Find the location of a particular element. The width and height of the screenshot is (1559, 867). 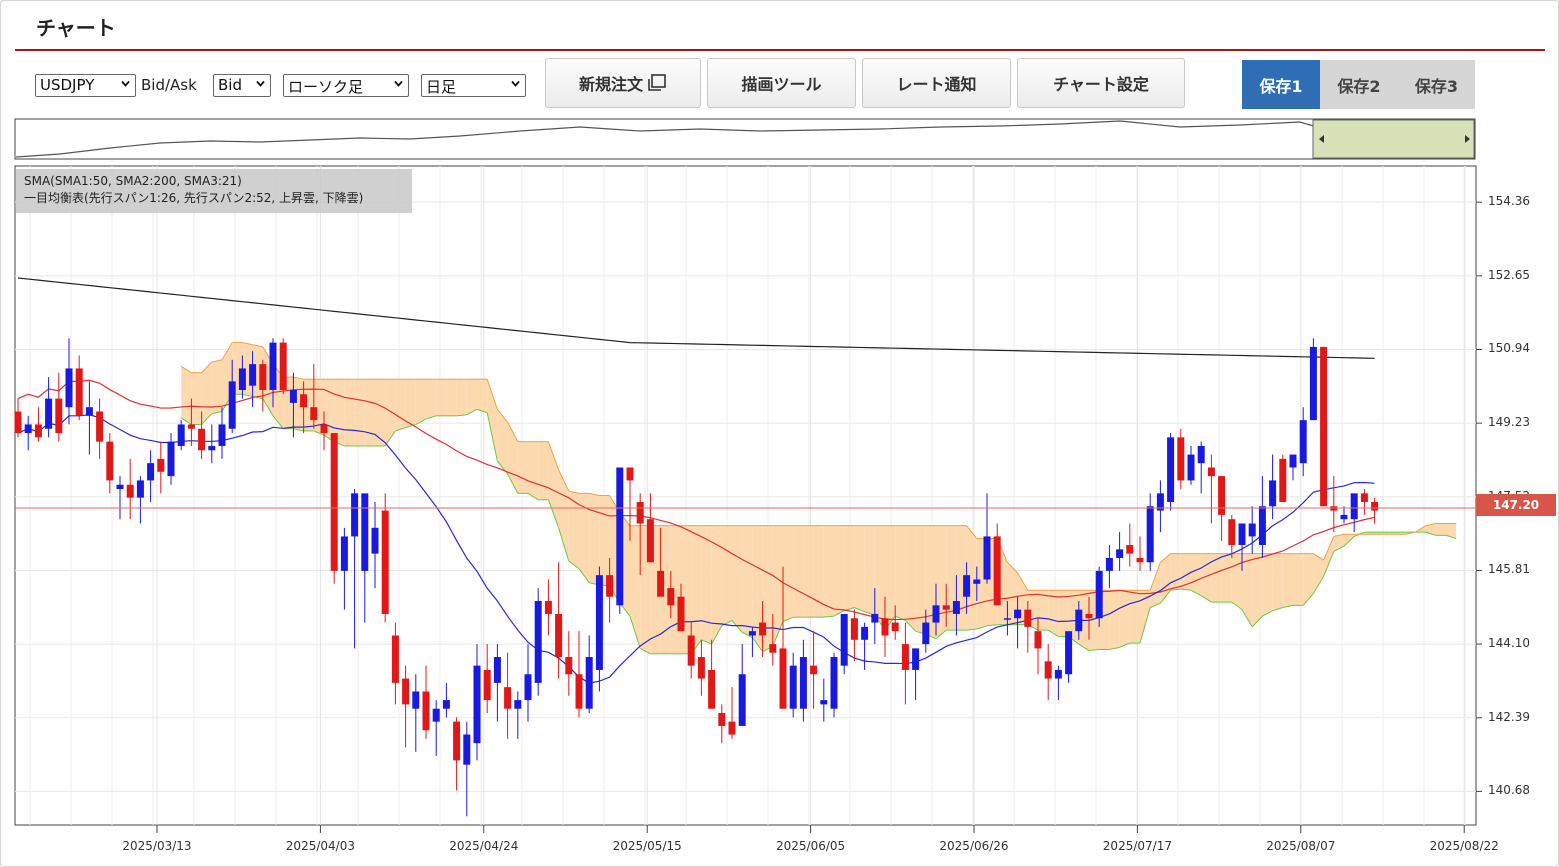

y-tick-label: 140.68 is located at coordinates (1509, 790).